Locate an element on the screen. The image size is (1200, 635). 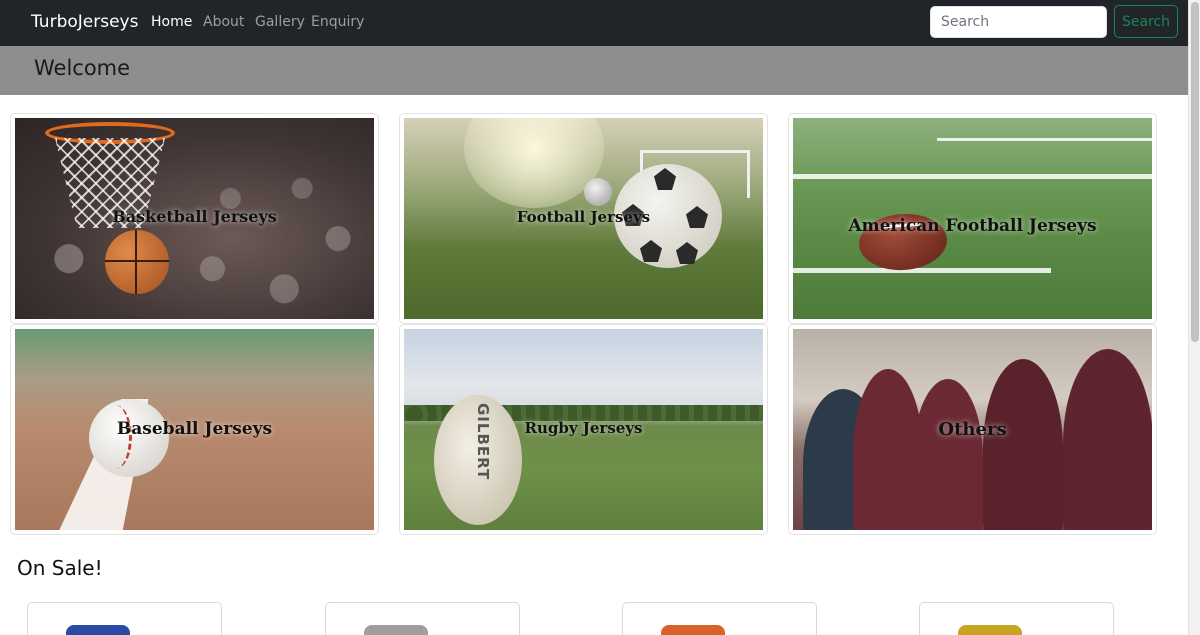
american-football-image: American Football Jerseys is located at coordinates (972, 218).